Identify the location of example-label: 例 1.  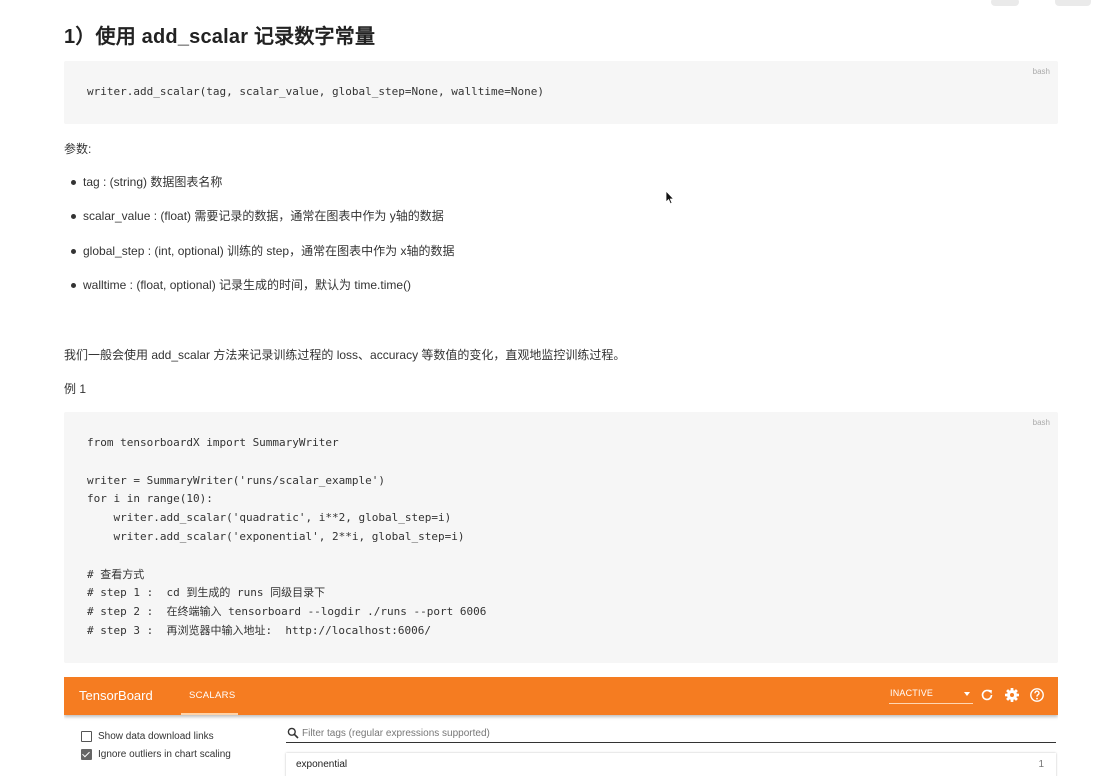
(75, 389).